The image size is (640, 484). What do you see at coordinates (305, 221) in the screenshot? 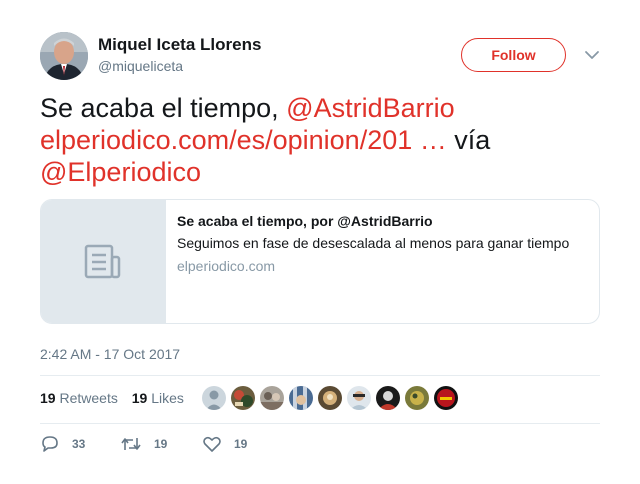
I see `card-title: Se acaba el tiempo, por @AstridBarrio` at bounding box center [305, 221].